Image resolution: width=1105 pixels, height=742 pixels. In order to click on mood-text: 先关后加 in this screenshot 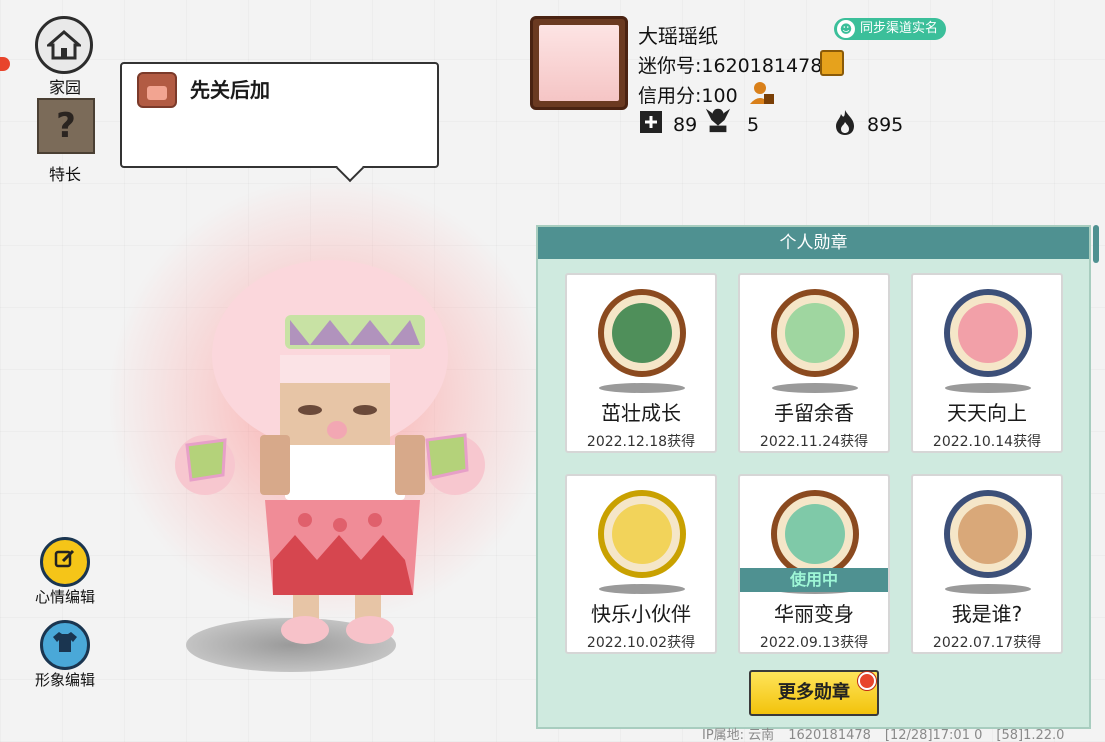, I will do `click(230, 90)`.